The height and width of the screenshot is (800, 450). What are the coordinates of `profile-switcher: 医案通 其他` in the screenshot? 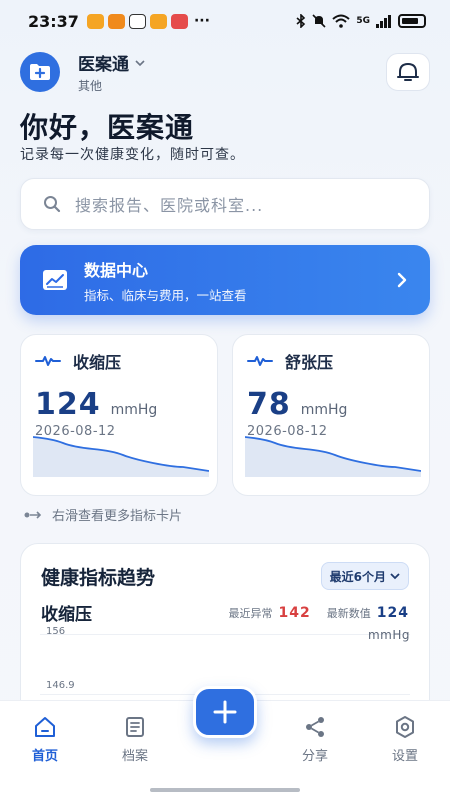 It's located at (111, 72).